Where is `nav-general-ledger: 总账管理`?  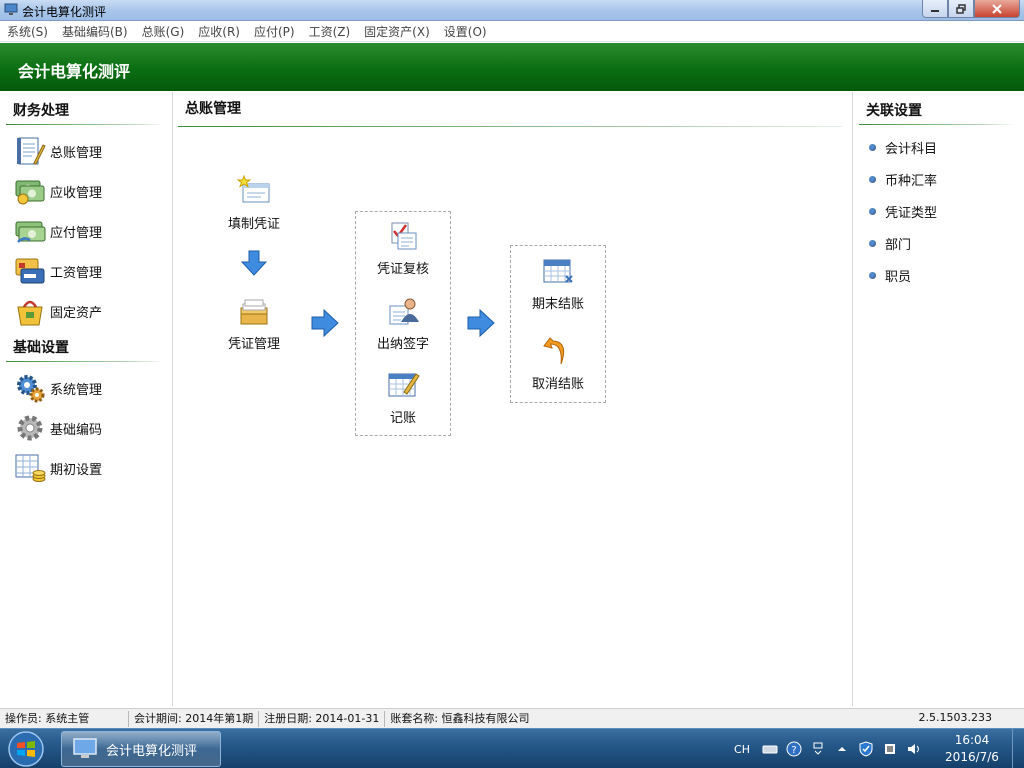 nav-general-ledger: 总账管理 is located at coordinates (86, 151).